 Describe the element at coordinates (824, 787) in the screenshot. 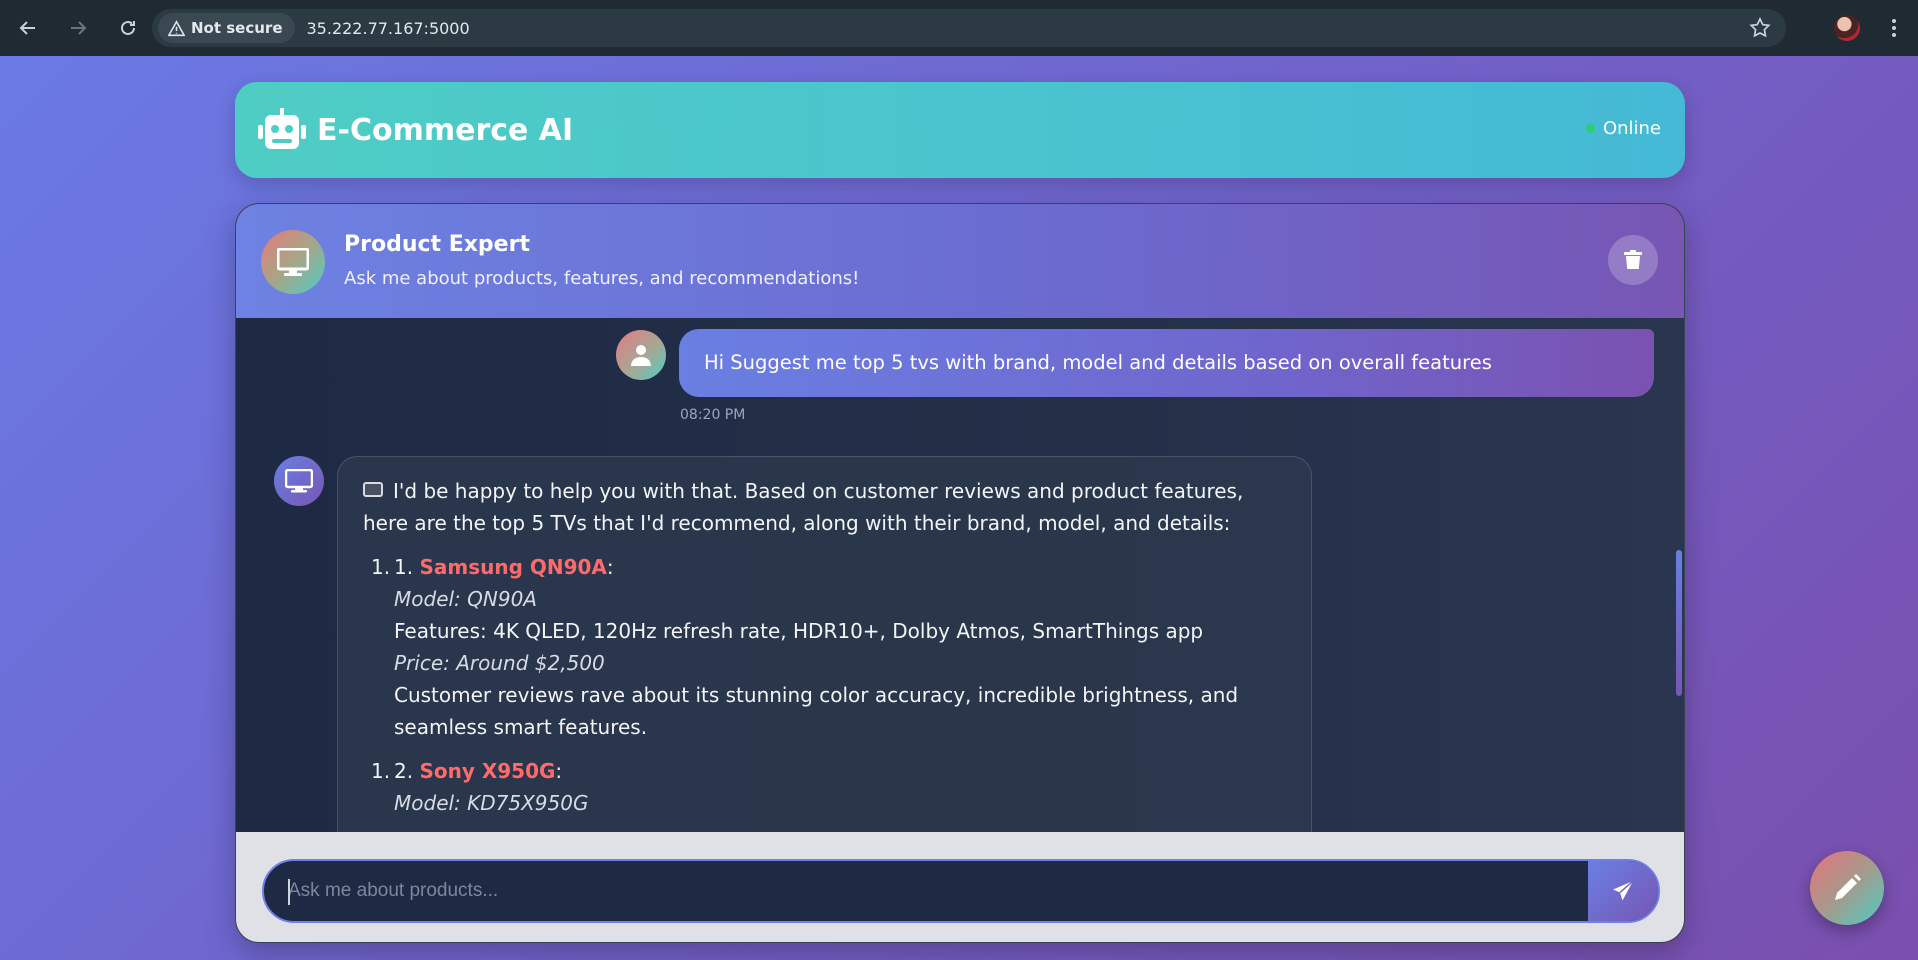

I see `list-item: 1. 2. Sony X950G: Model: KD75X950G` at that location.